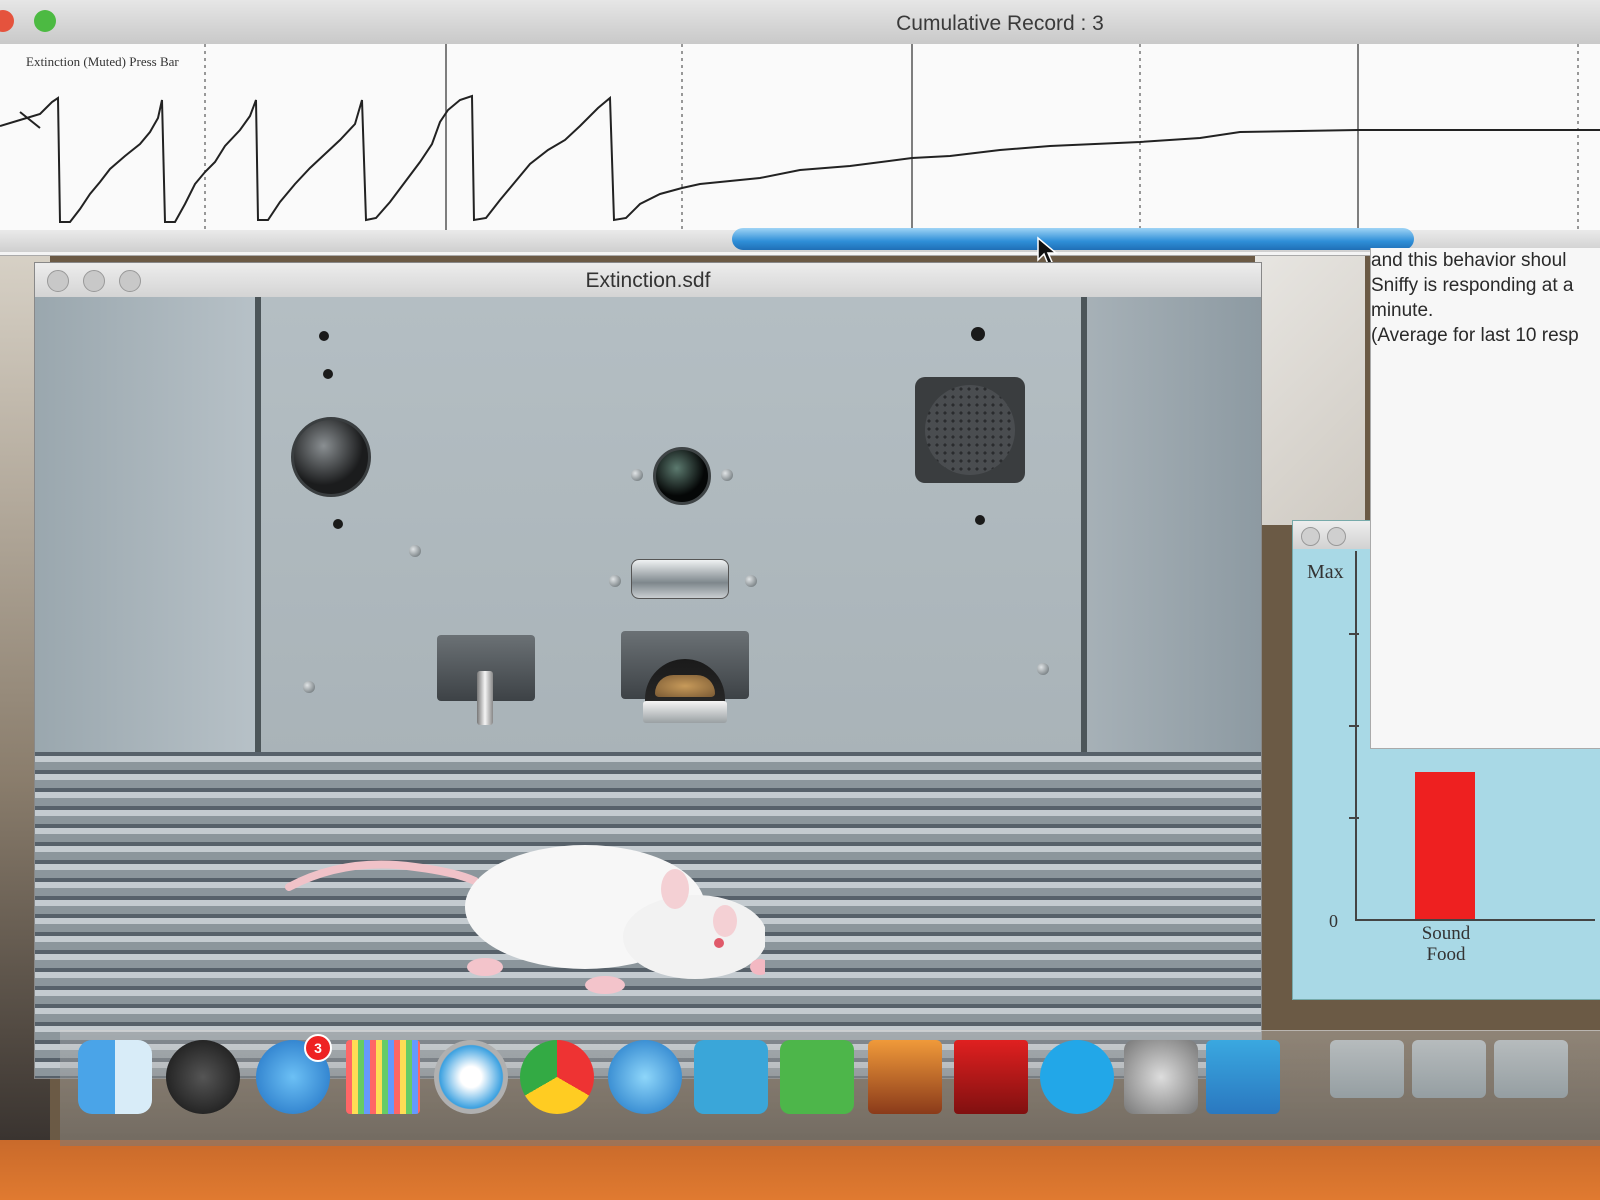 This screenshot has width=1600, height=1200. What do you see at coordinates (1367, 1069) in the screenshot?
I see `applications-folder-icon` at bounding box center [1367, 1069].